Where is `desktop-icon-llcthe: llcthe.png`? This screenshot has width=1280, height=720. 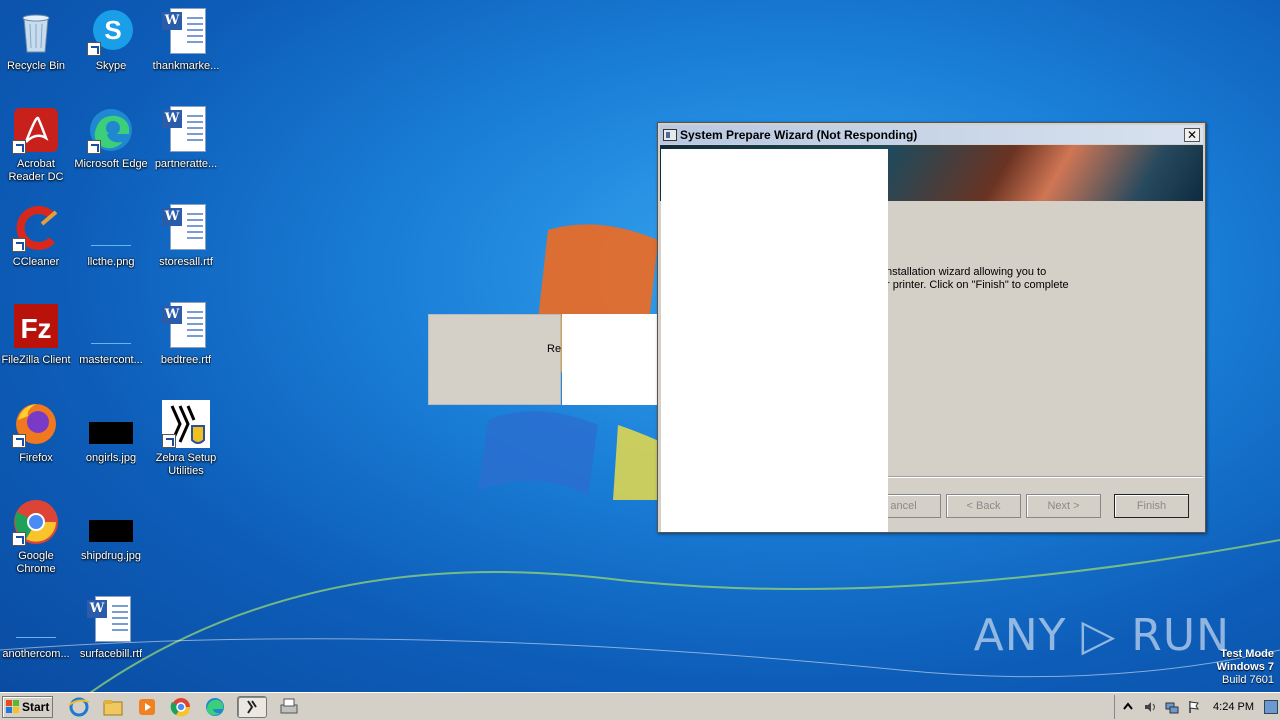
desktop-icon-llcthe: llcthe.png is located at coordinates (111, 246).